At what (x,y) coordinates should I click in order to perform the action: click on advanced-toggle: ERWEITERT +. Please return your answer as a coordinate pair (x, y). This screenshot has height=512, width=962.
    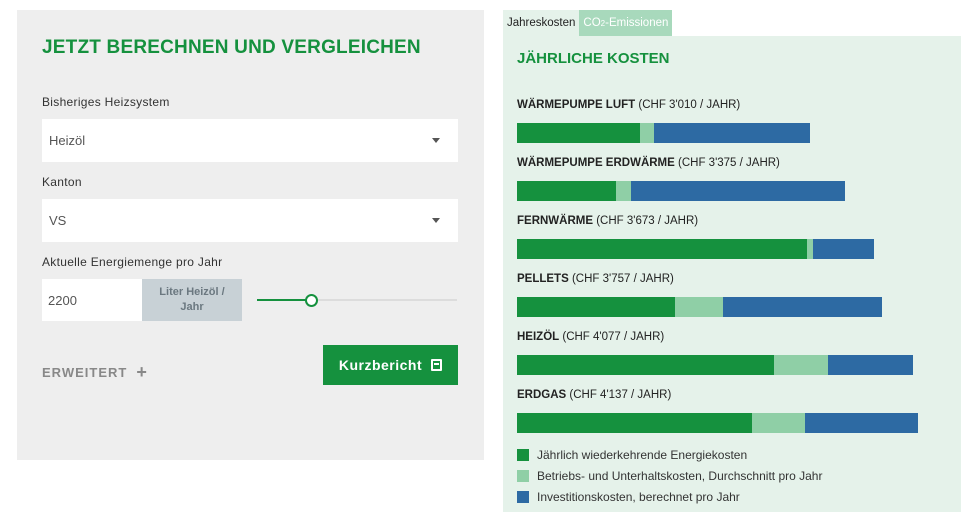
    Looking at the image, I should click on (94, 372).